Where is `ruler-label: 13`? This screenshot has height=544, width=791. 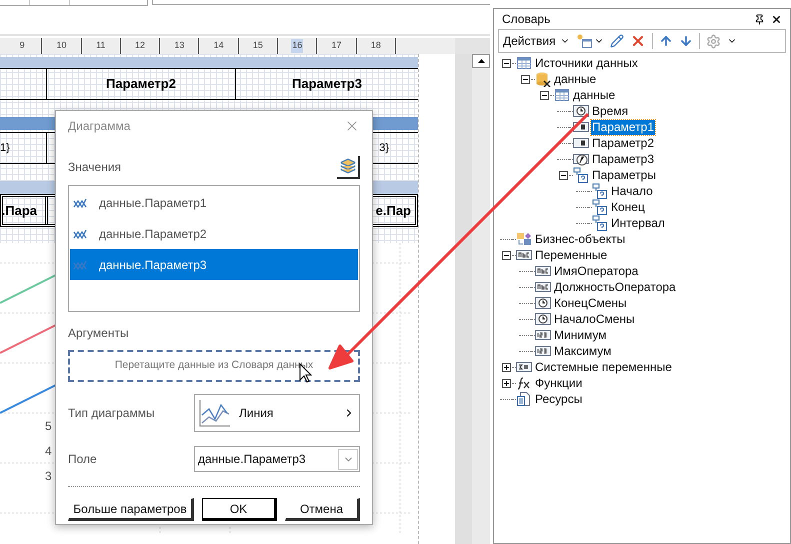 ruler-label: 13 is located at coordinates (179, 45).